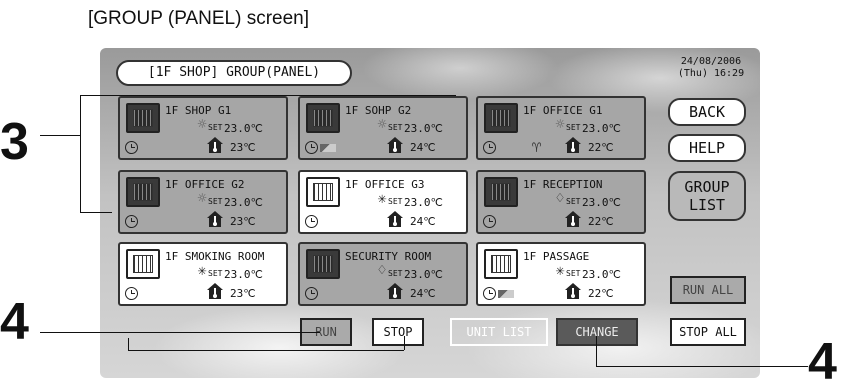 Image resolution: width=846 pixels, height=391 pixels. I want to click on date-text: 24/08/2006, so click(711, 61).